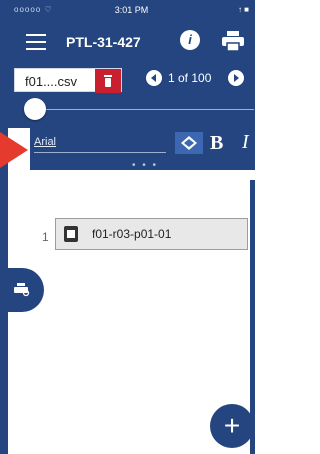 The height and width of the screenshot is (454, 320). Describe the element at coordinates (233, 41) in the screenshot. I see `printer-icon` at that location.